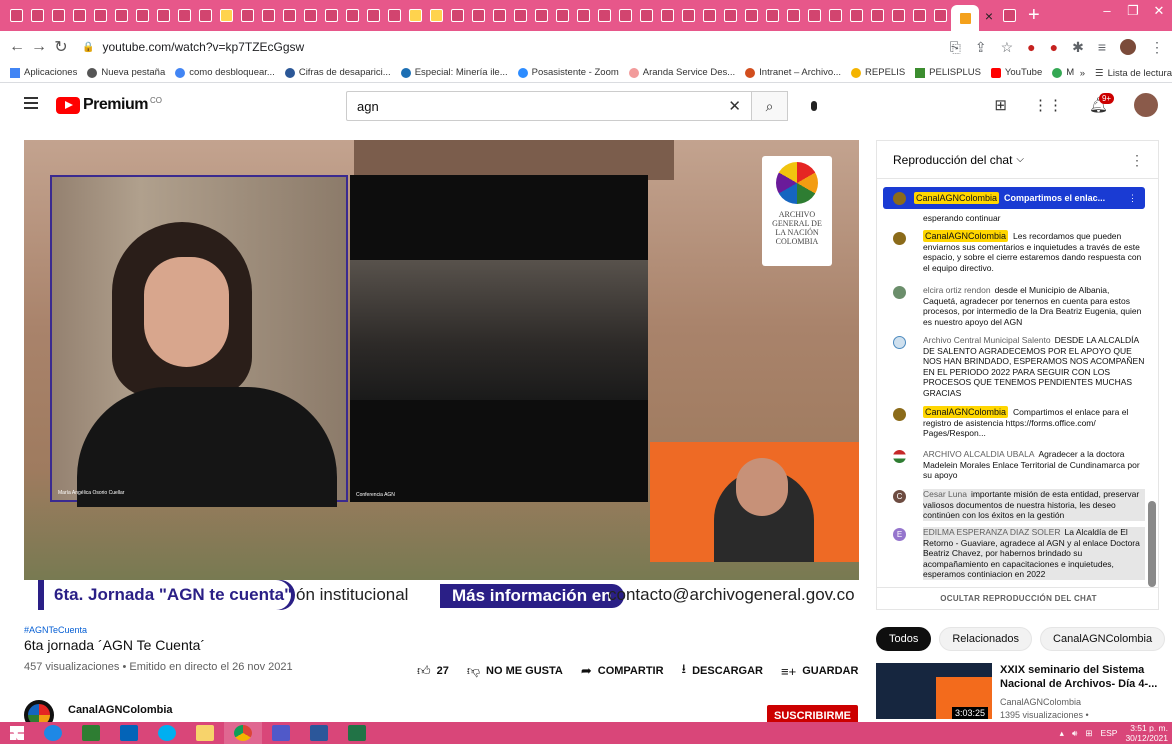 The width and height of the screenshot is (1172, 744). I want to click on tray-up-arrow-icon: ▴, so click(1062, 733).